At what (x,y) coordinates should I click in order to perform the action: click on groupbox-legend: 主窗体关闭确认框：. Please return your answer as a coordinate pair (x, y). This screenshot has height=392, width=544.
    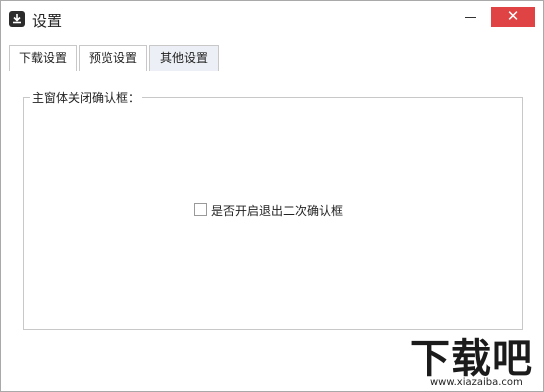
    Looking at the image, I should click on (86, 97).